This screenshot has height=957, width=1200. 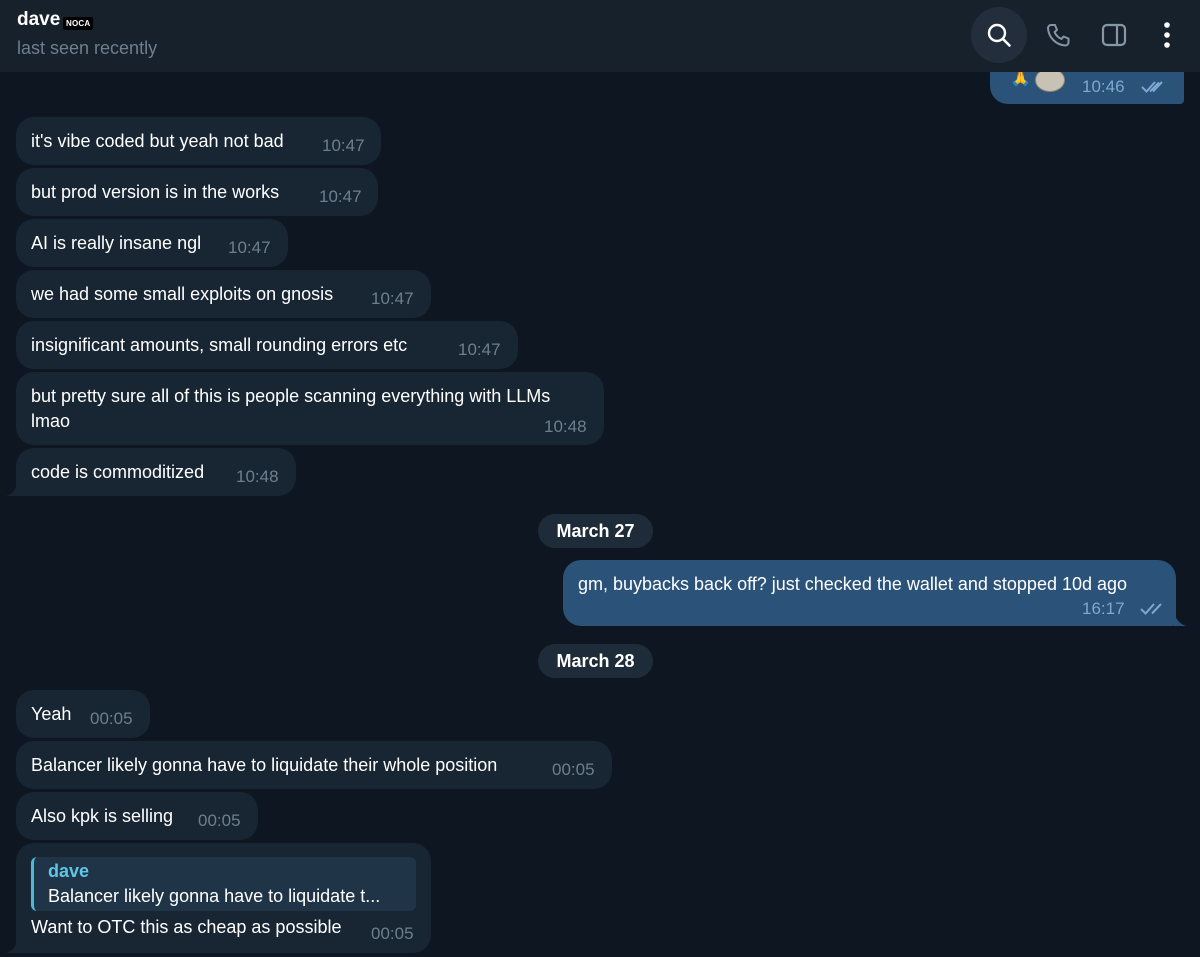 I want to click on more-vertical-icon, so click(x=1167, y=35).